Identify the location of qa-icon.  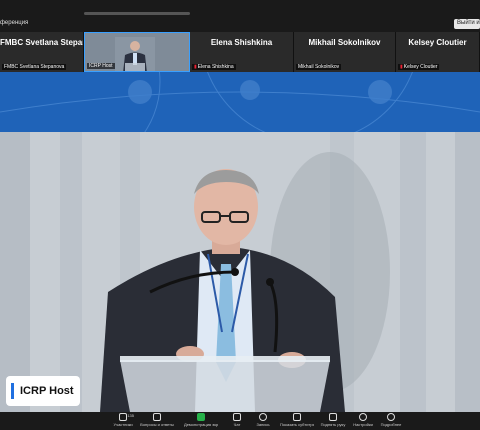
(157, 417).